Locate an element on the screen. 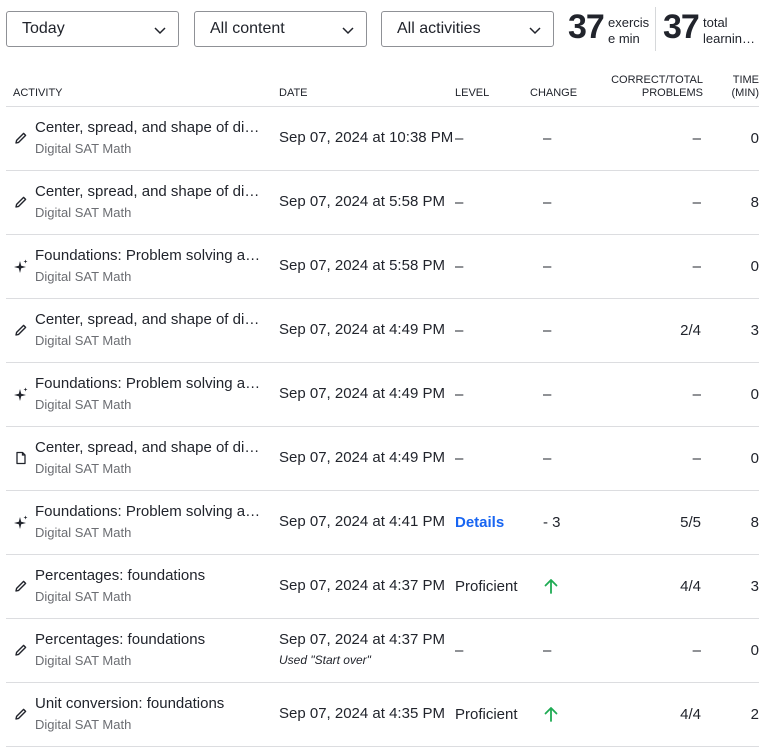  exercise-minutes-value: 37 is located at coordinates (586, 27).